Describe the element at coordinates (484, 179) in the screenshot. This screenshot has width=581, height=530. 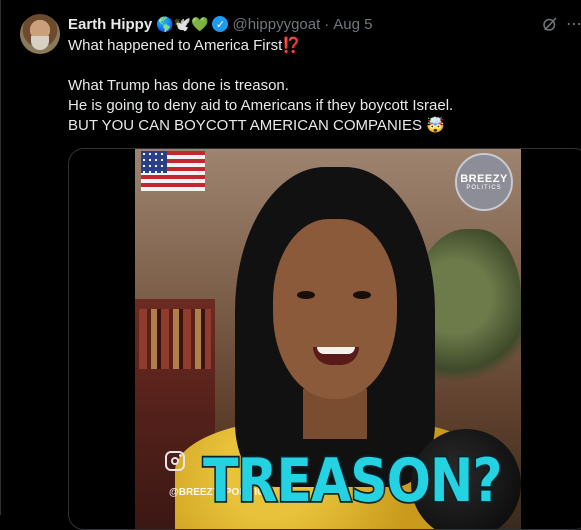
I see `logo-line-1: BREEZY` at that location.